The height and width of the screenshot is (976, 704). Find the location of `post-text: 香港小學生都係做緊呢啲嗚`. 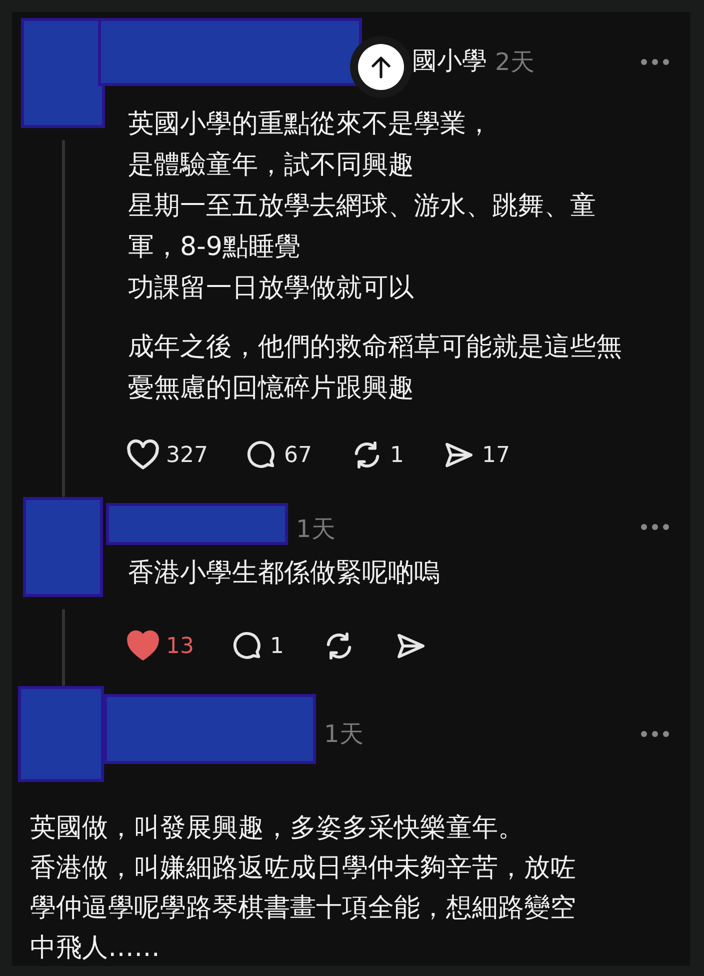

post-text: 香港小學生都係做緊呢啲嗚 is located at coordinates (284, 573).